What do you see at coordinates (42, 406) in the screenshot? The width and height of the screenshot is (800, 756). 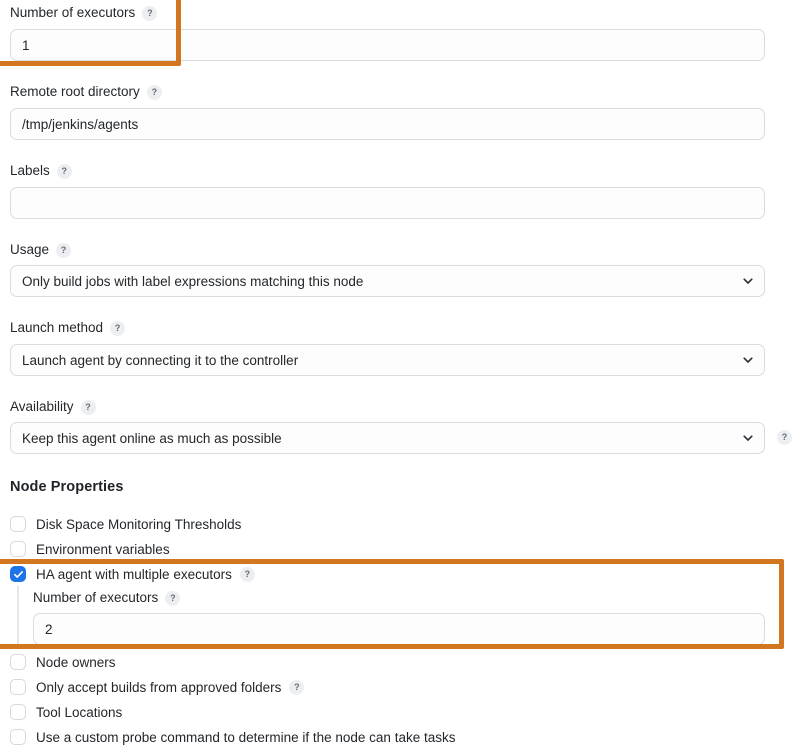 I see `availability-label-text: Availability` at bounding box center [42, 406].